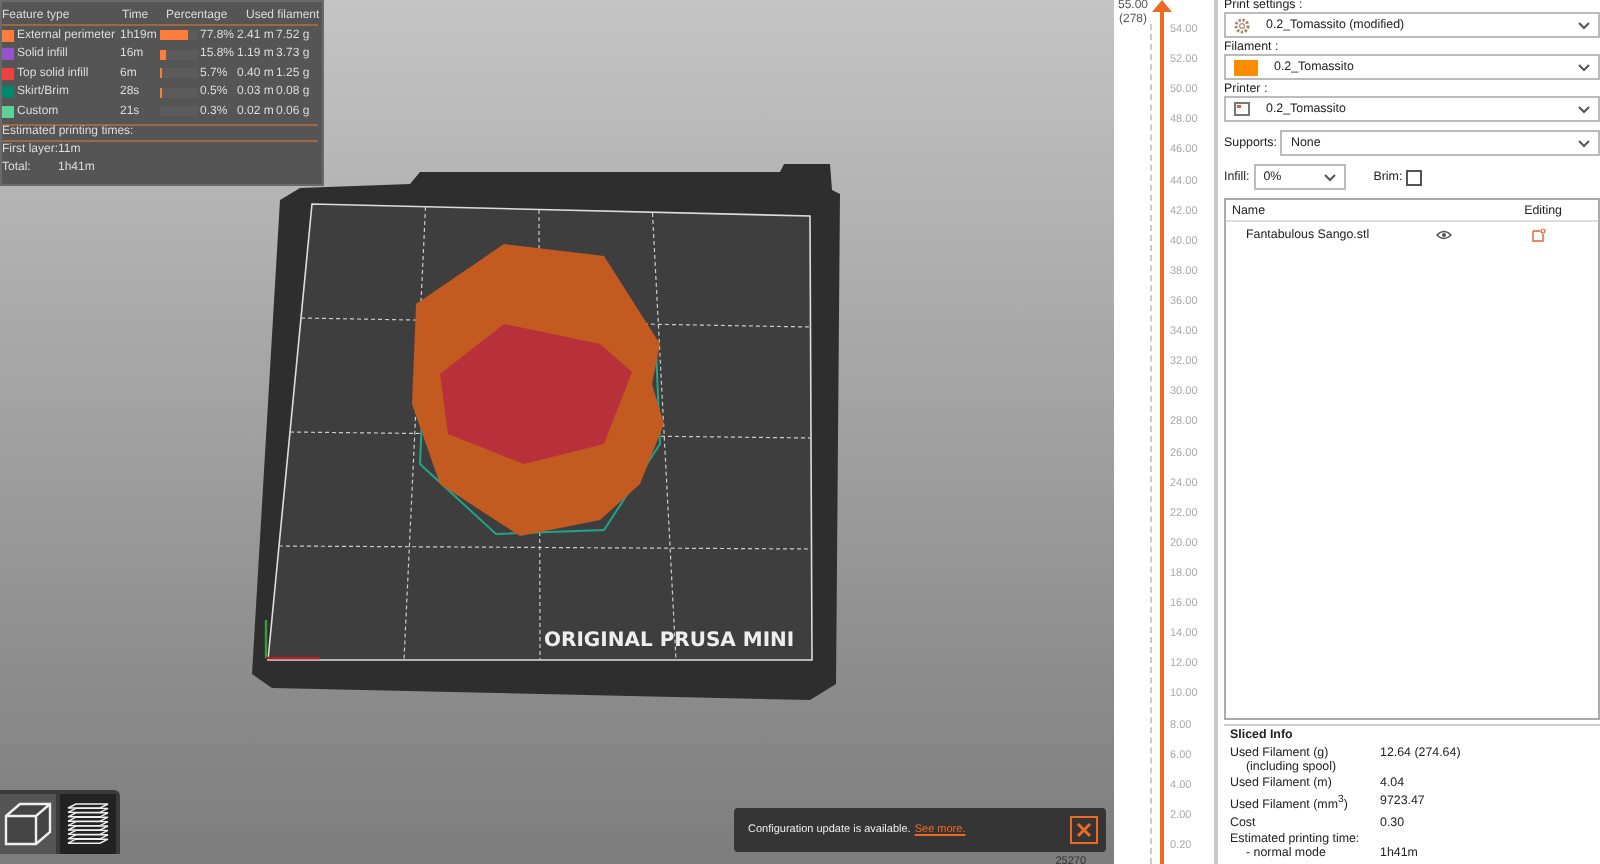 The image size is (1600, 864). I want to click on cube-icon, so click(28, 824).